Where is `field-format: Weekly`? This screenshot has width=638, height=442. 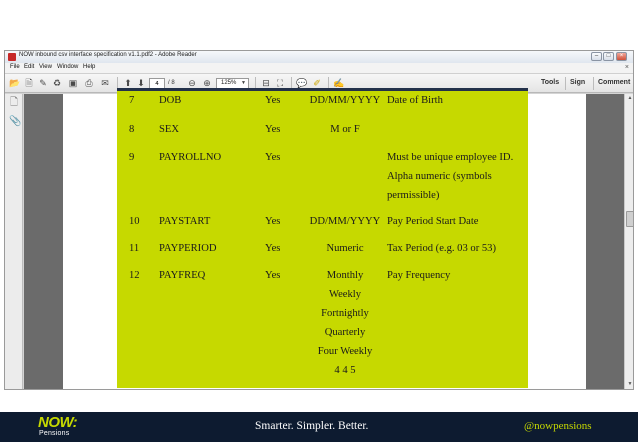 field-format: Weekly is located at coordinates (345, 294).